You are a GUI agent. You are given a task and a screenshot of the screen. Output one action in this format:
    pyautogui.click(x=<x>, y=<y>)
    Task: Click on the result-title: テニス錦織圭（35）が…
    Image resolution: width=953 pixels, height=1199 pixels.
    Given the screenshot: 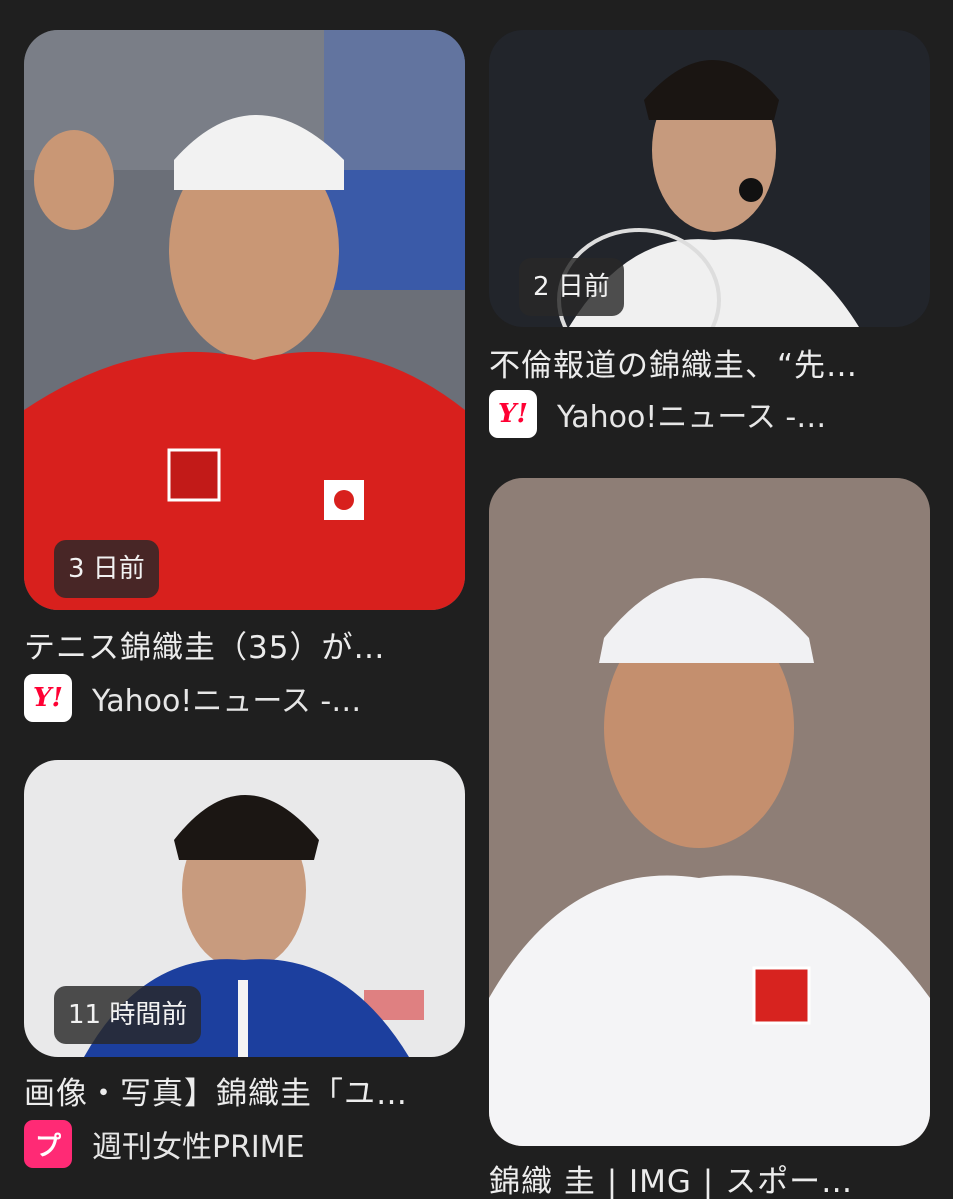 What is the action you would take?
    pyautogui.click(x=244, y=644)
    